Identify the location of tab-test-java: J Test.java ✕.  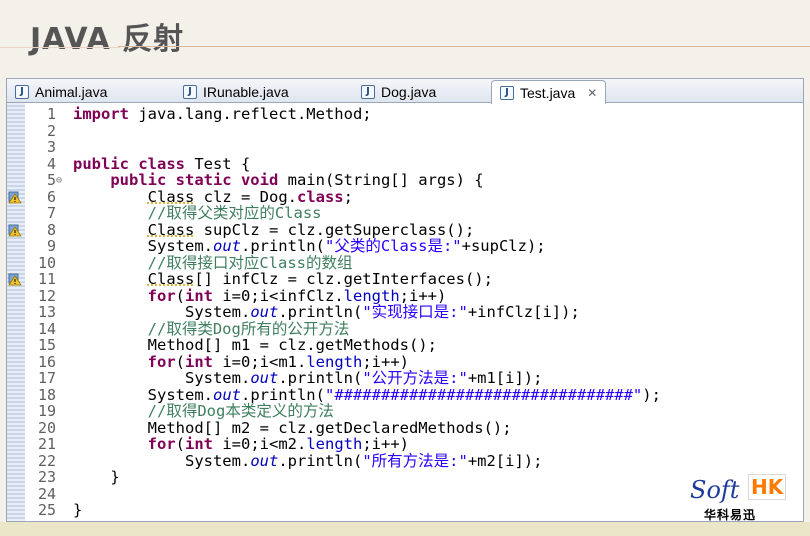
(549, 92).